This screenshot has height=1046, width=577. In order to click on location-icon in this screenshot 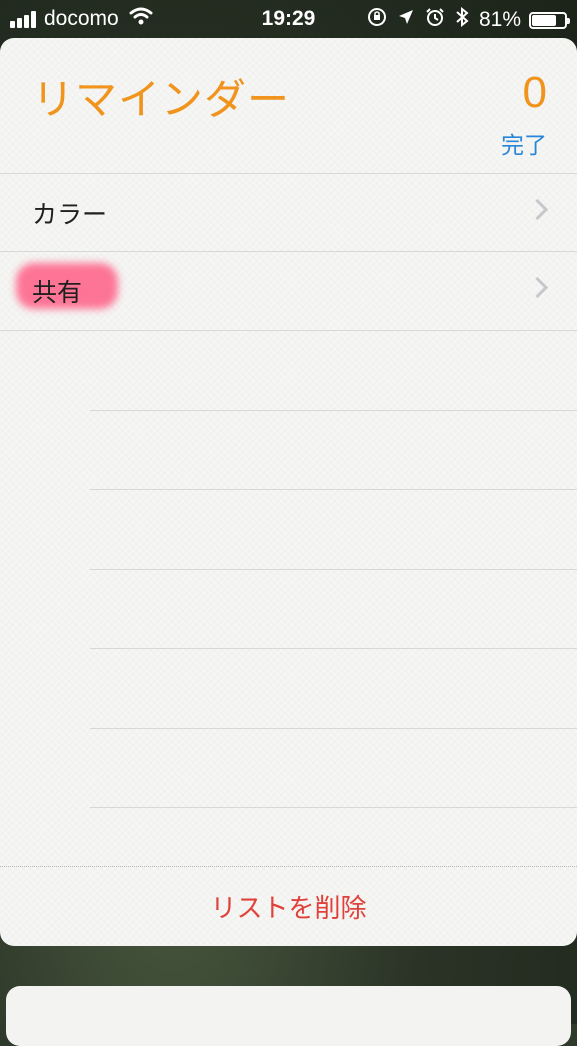, I will do `click(406, 20)`.